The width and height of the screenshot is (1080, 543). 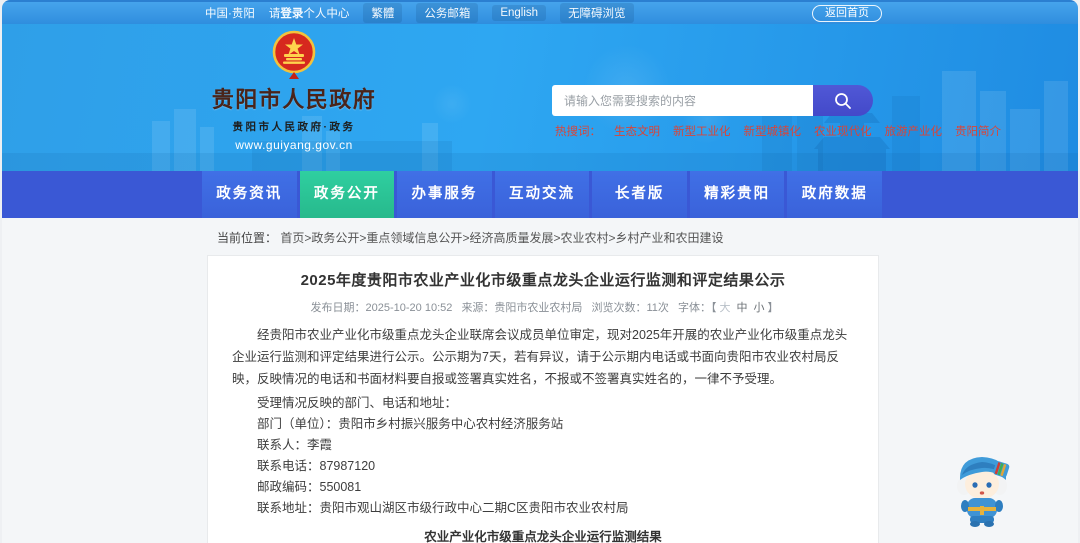 I want to click on hot-word-link: 旅游产业化, so click(x=914, y=131).